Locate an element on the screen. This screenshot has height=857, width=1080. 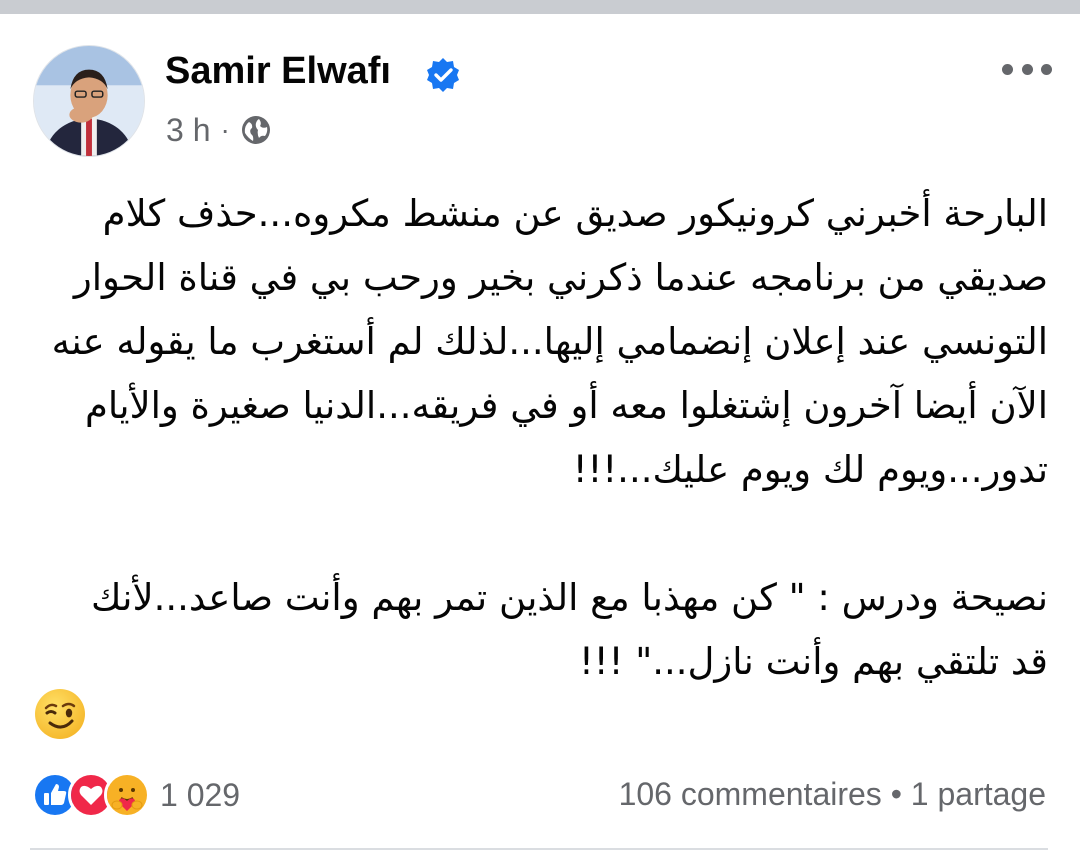
winking-face-emoji is located at coordinates (60, 714).